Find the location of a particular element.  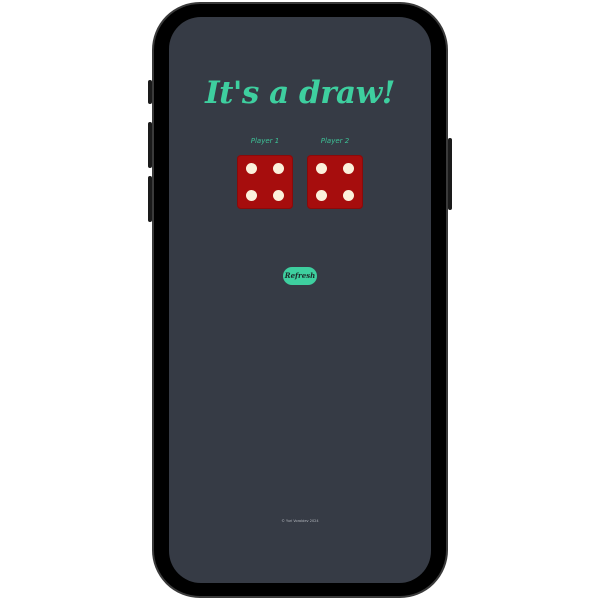

player-2-die is located at coordinates (335, 182).